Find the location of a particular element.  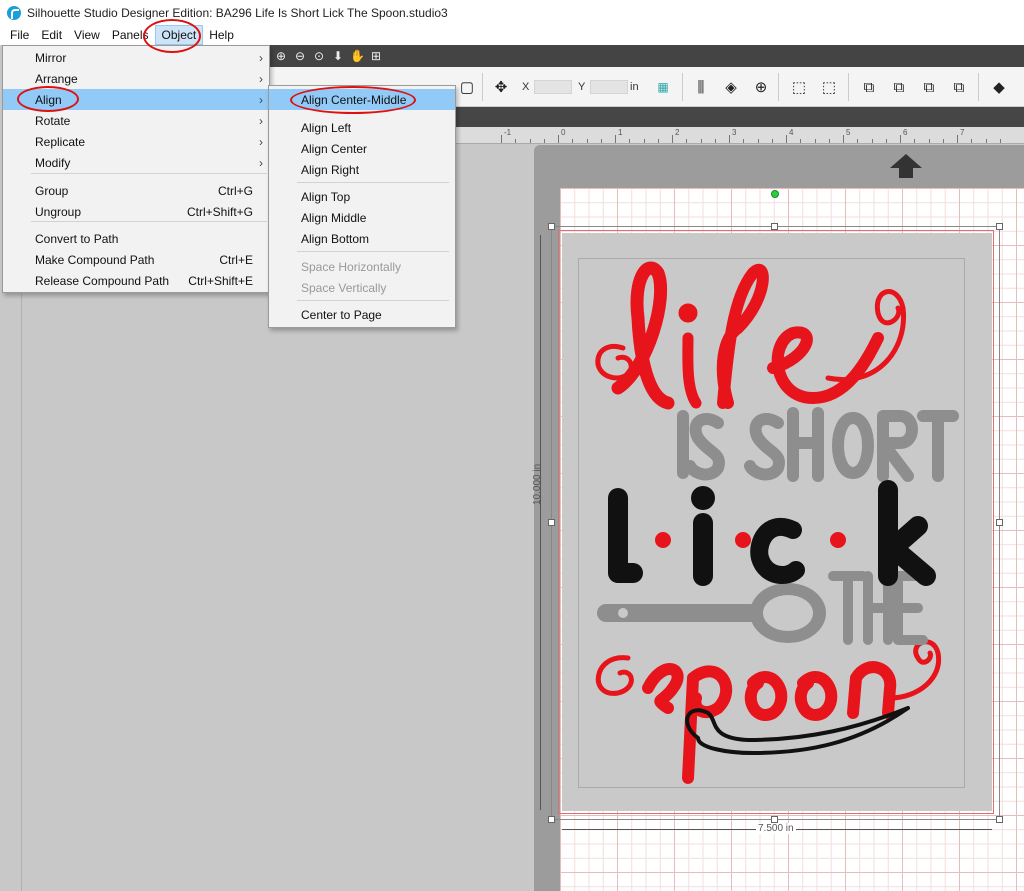

menu-edit: Edit is located at coordinates (51, 35).